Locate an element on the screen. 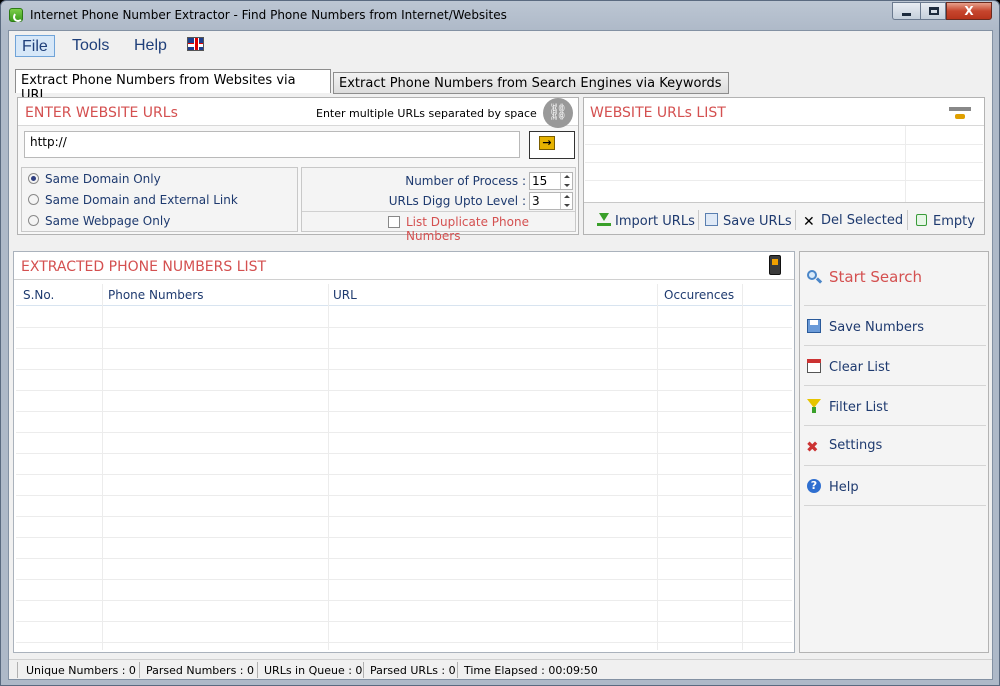 Image resolution: width=1000 pixels, height=686 pixels. maximize-button is located at coordinates (933, 11).